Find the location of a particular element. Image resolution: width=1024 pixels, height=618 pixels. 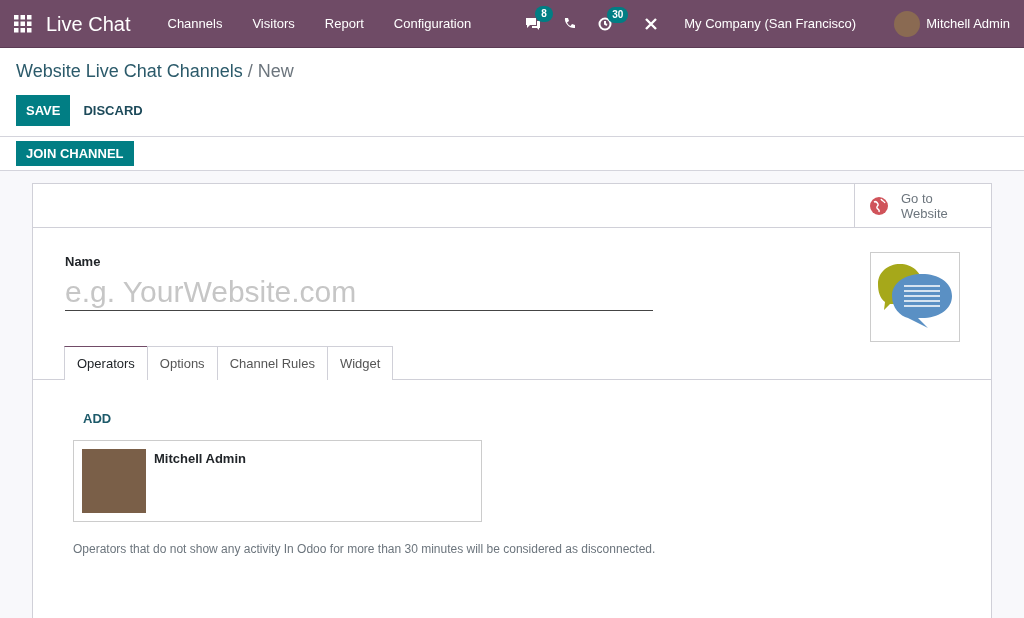

company-switcher: My Company (San Francisco) is located at coordinates (770, 23).